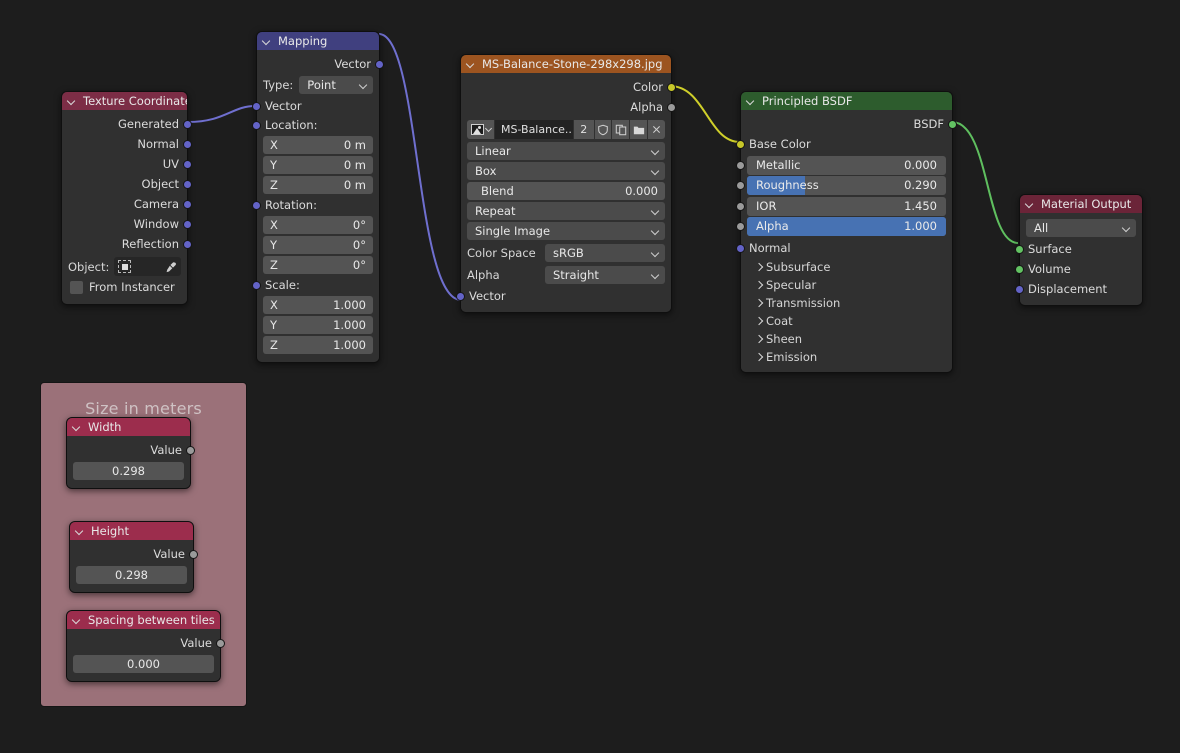 The width and height of the screenshot is (1180, 753). What do you see at coordinates (318, 225) in the screenshot?
I see `rotation-x-field: X 0°` at bounding box center [318, 225].